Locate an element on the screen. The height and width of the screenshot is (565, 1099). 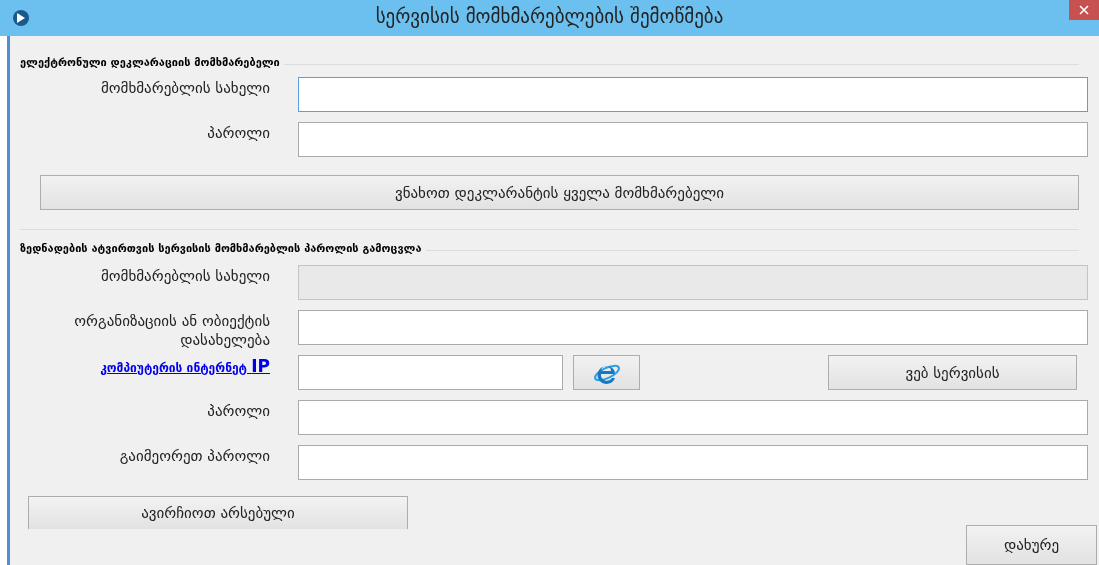
select-existing-button: ავირჩიოთ არსებული is located at coordinates (218, 512).